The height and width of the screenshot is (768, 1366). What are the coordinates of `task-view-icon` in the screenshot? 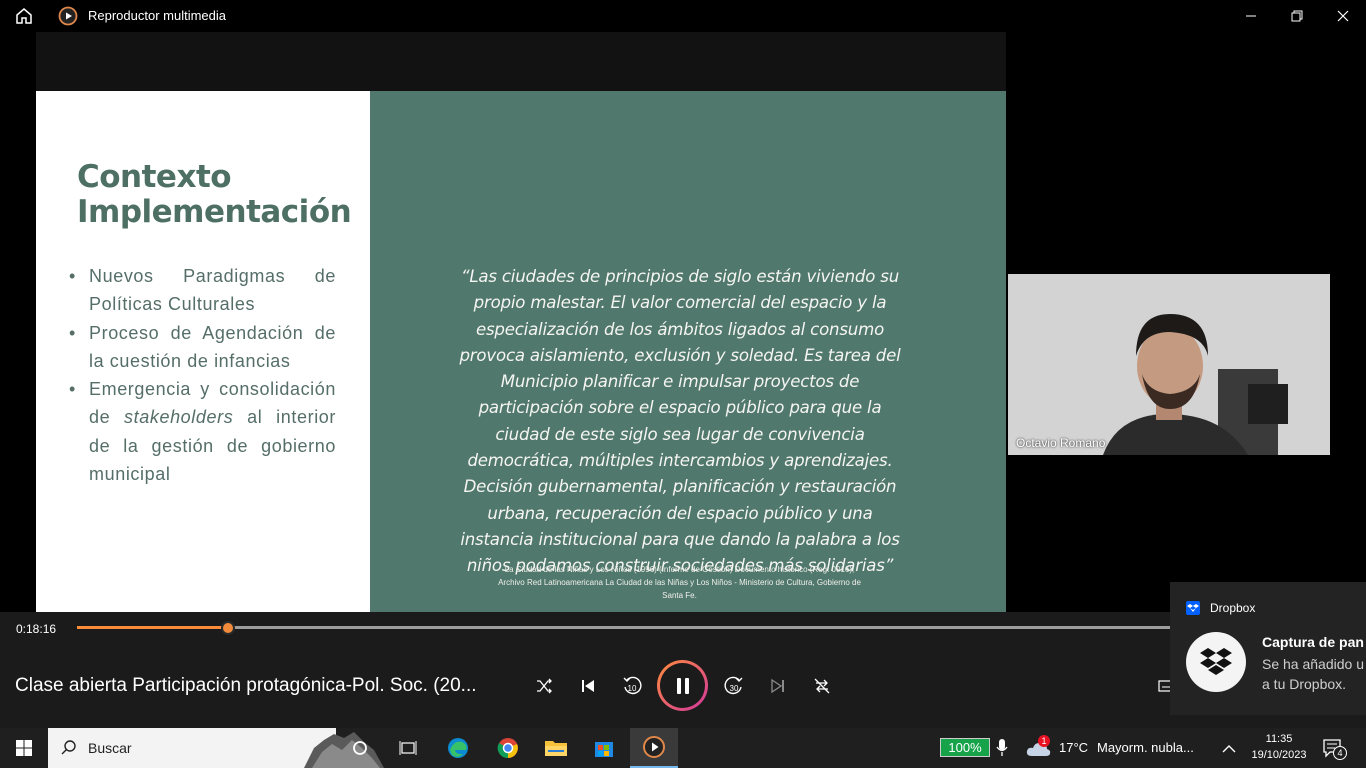 It's located at (408, 748).